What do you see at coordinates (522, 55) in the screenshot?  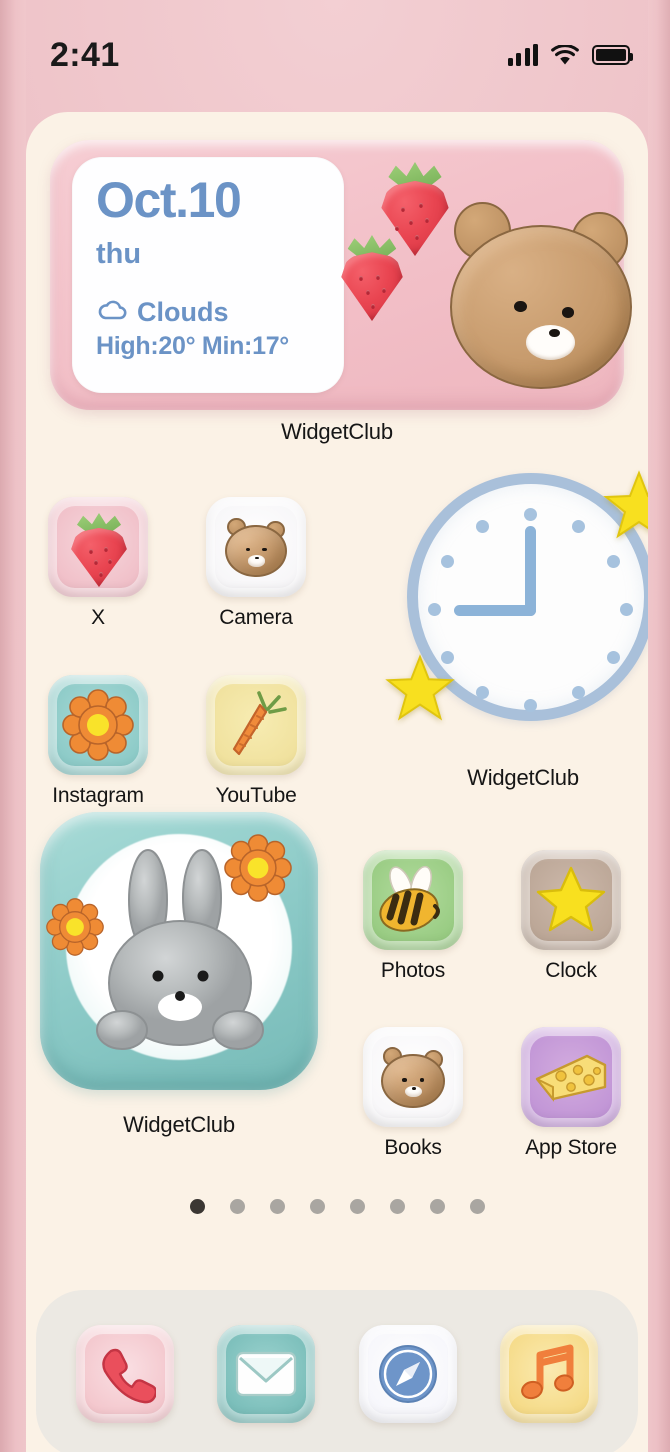 I see `cellular-bars-icon` at bounding box center [522, 55].